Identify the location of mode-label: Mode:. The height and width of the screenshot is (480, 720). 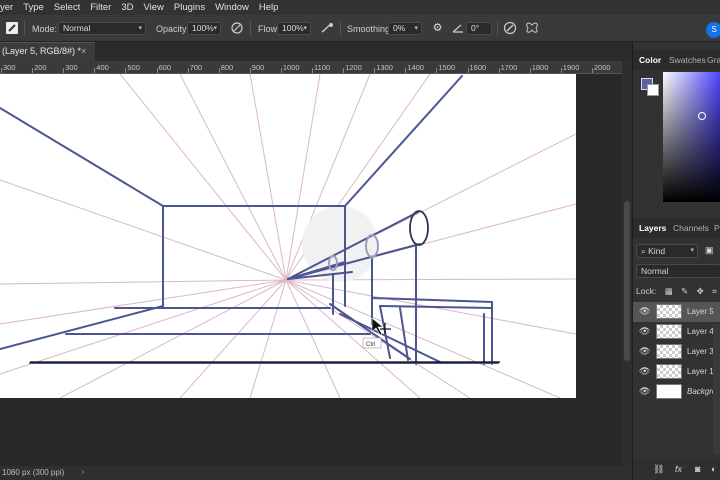
(45, 29).